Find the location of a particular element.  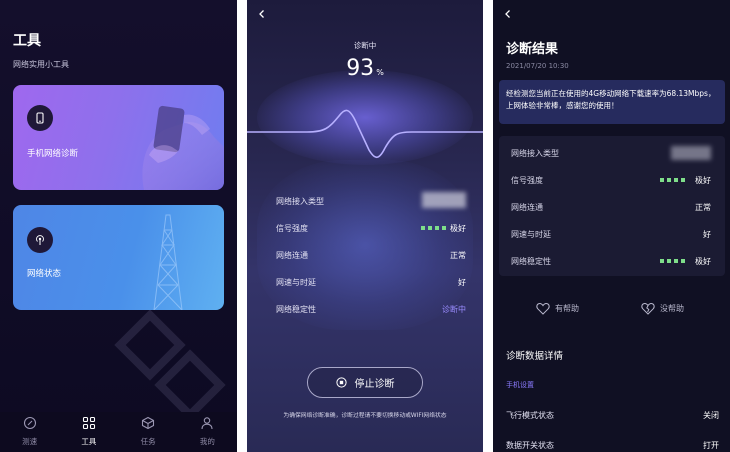

diagnosis-note: 为确保网络诊断准确，诊断过程请不要切换移动或WIFI网络状态 is located at coordinates (365, 416).